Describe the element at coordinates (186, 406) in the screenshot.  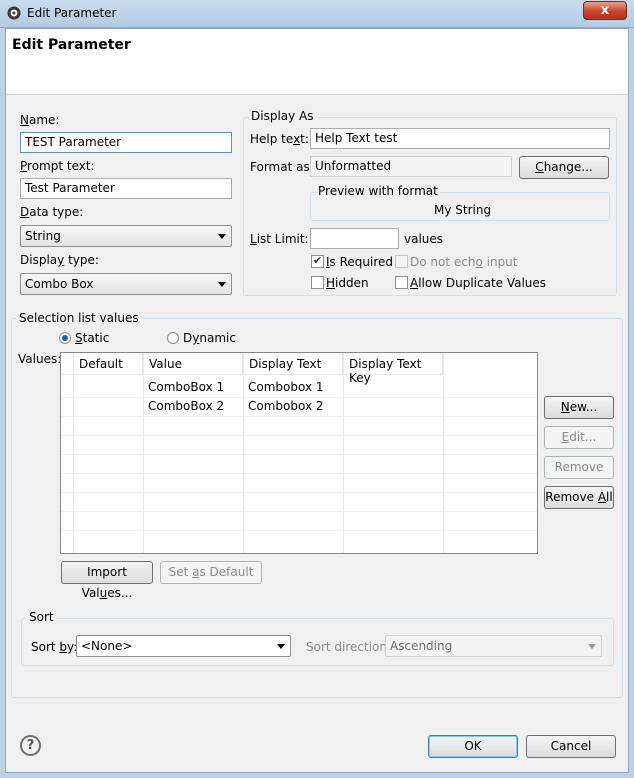
I see `cell-value: ComboBox 2` at that location.